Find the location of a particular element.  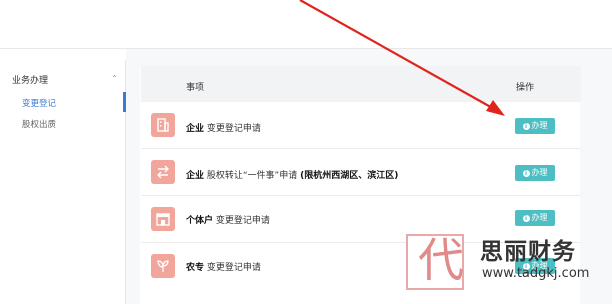

watermark-title: 思丽财务 is located at coordinates (528, 252).